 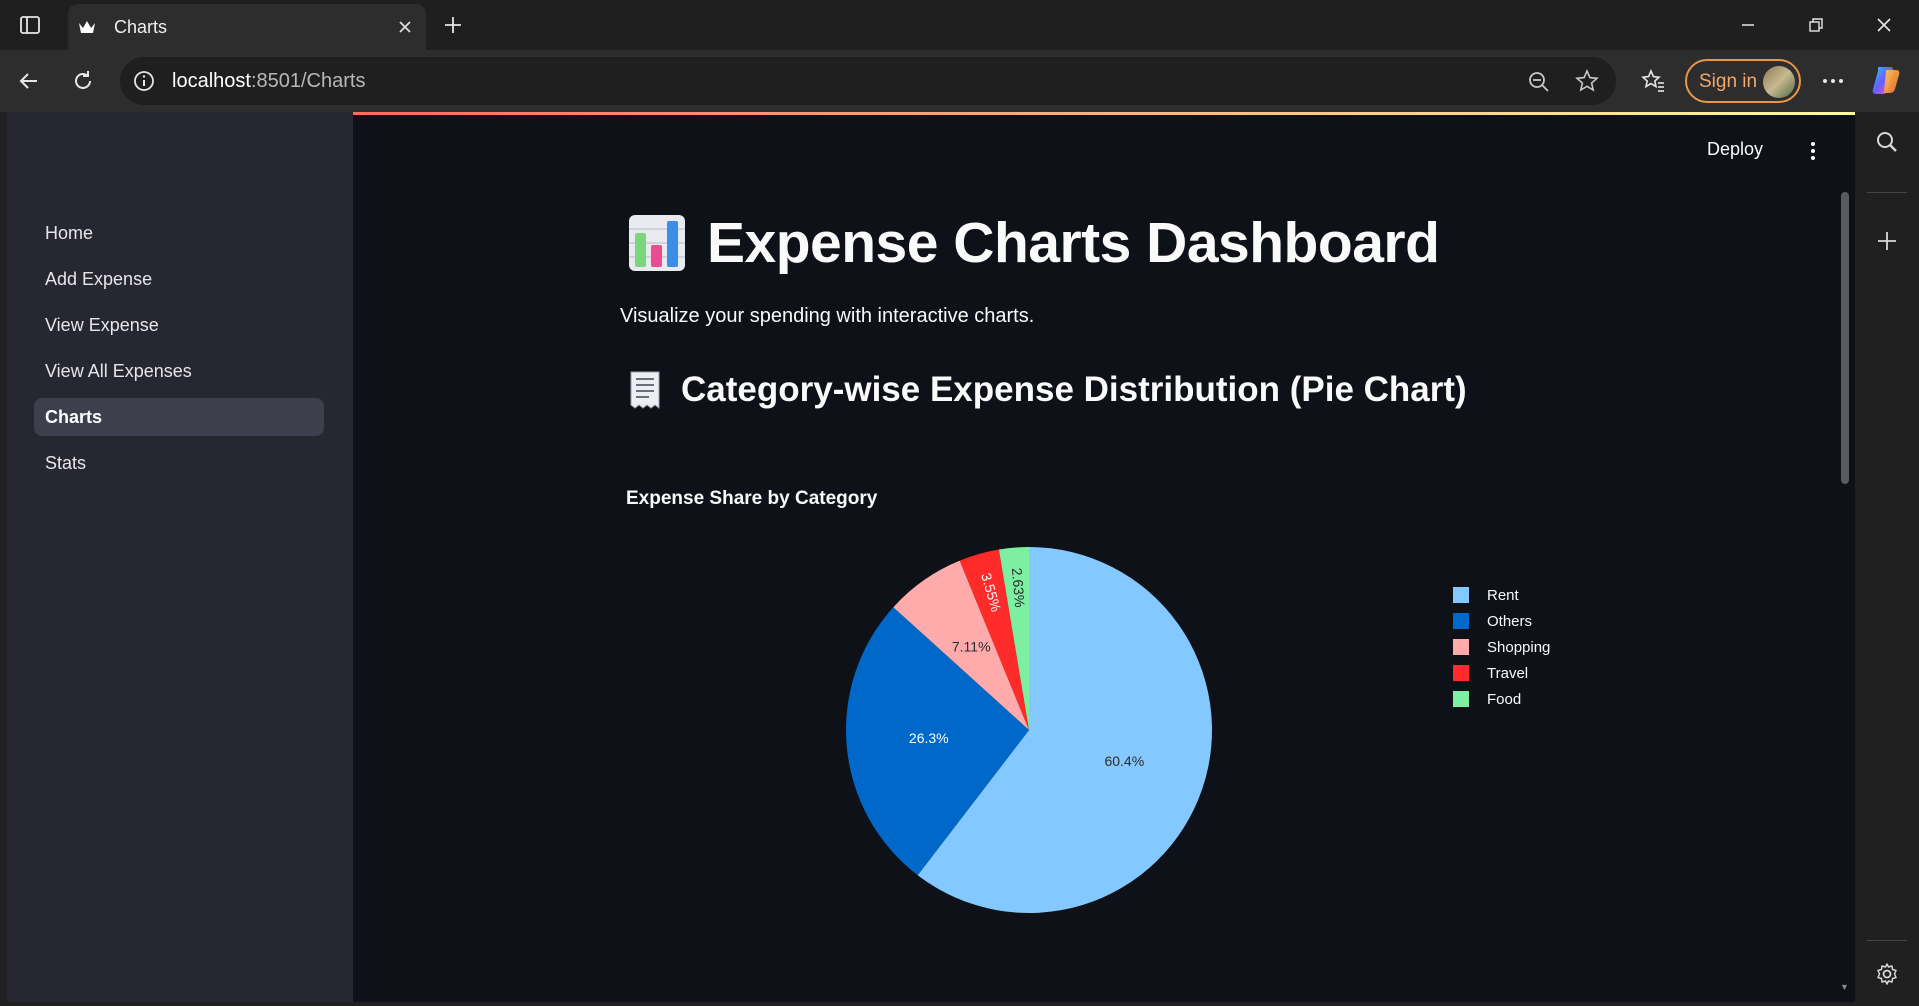 I want to click on sidebar-item-charts: Charts, so click(x=179, y=417).